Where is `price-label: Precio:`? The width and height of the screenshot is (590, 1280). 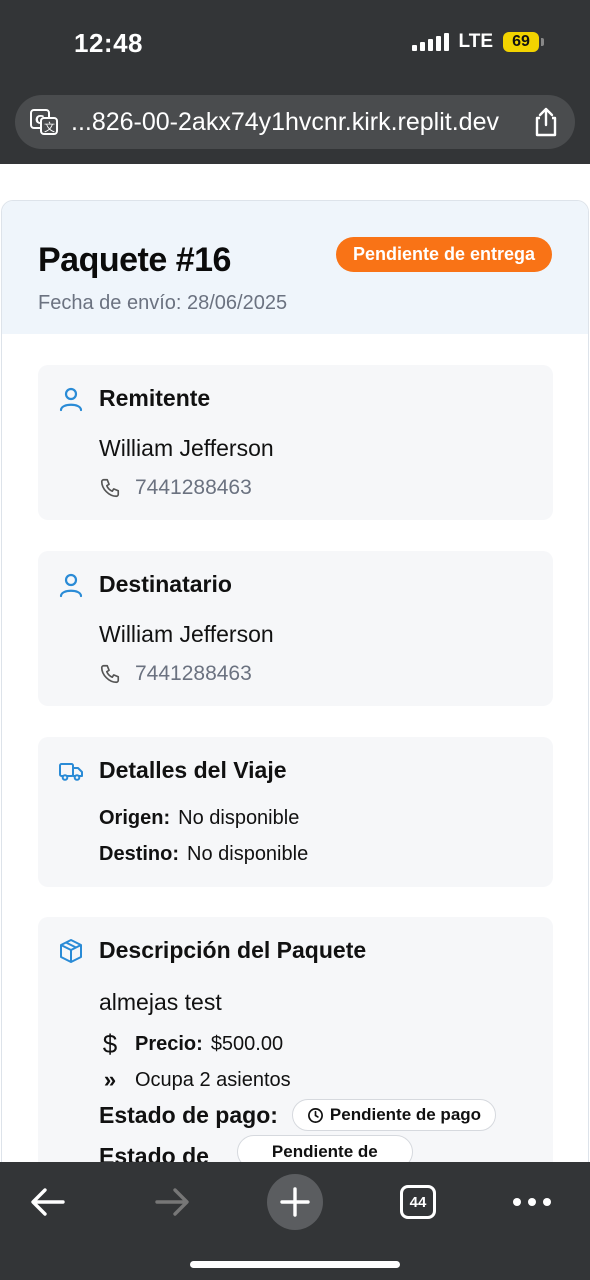
price-label: Precio: is located at coordinates (169, 1044).